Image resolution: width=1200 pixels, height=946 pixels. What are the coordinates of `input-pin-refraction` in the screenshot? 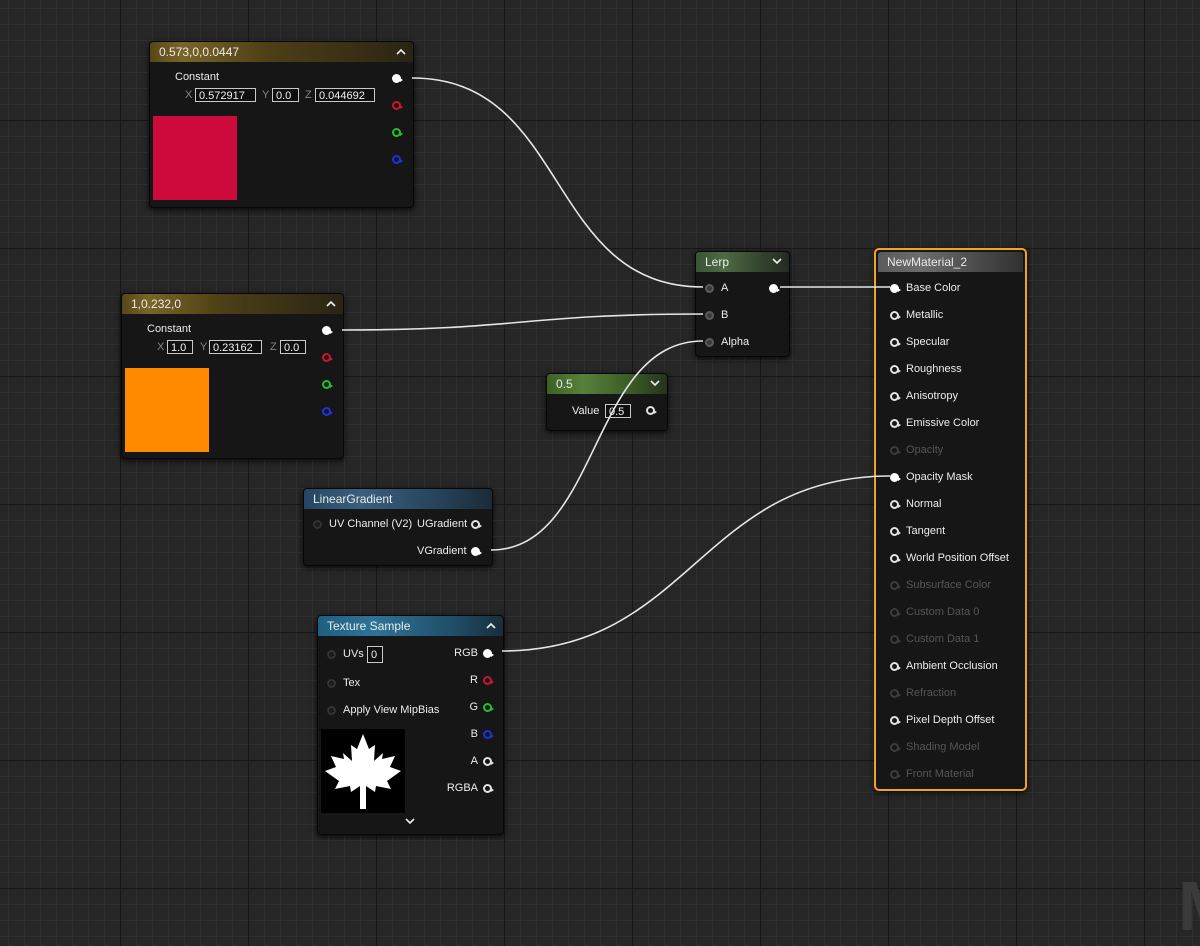 It's located at (895, 693).